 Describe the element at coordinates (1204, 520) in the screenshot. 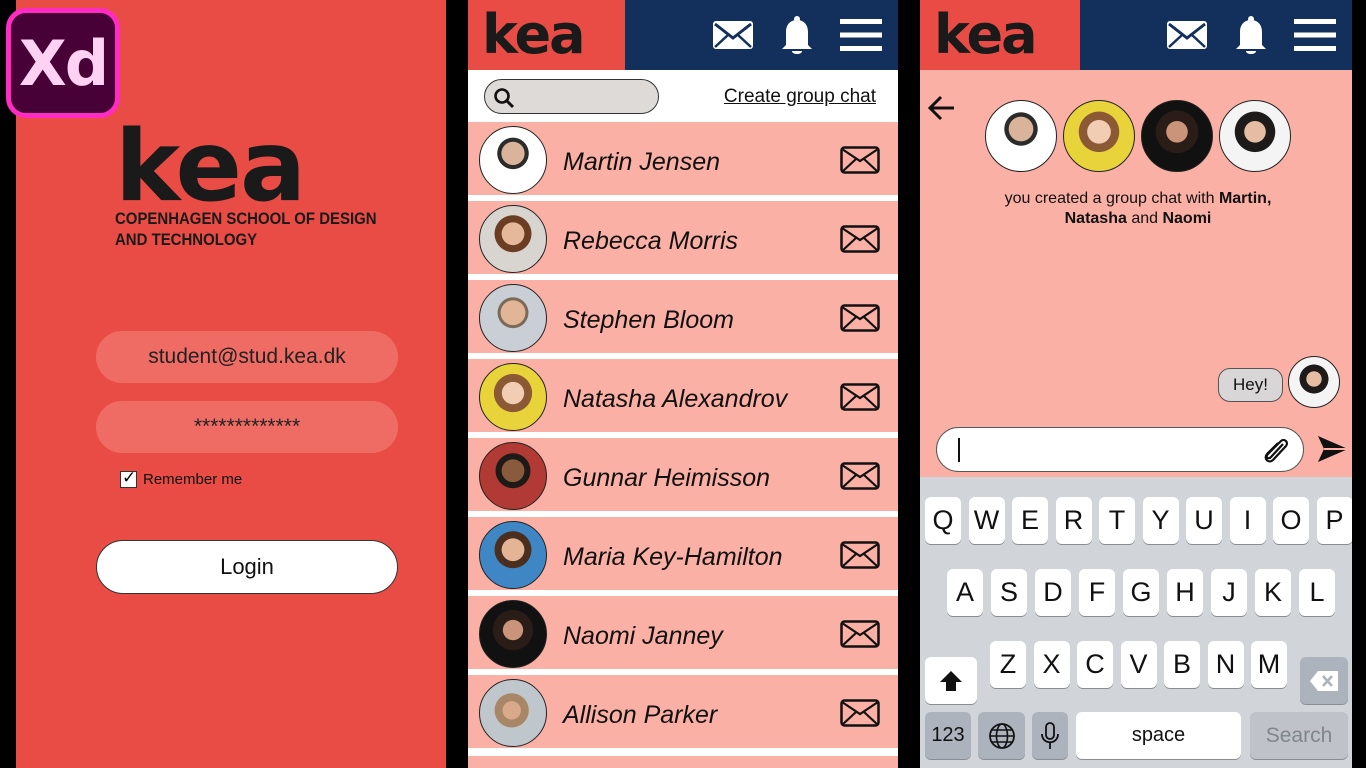

I see `key-u: U` at that location.